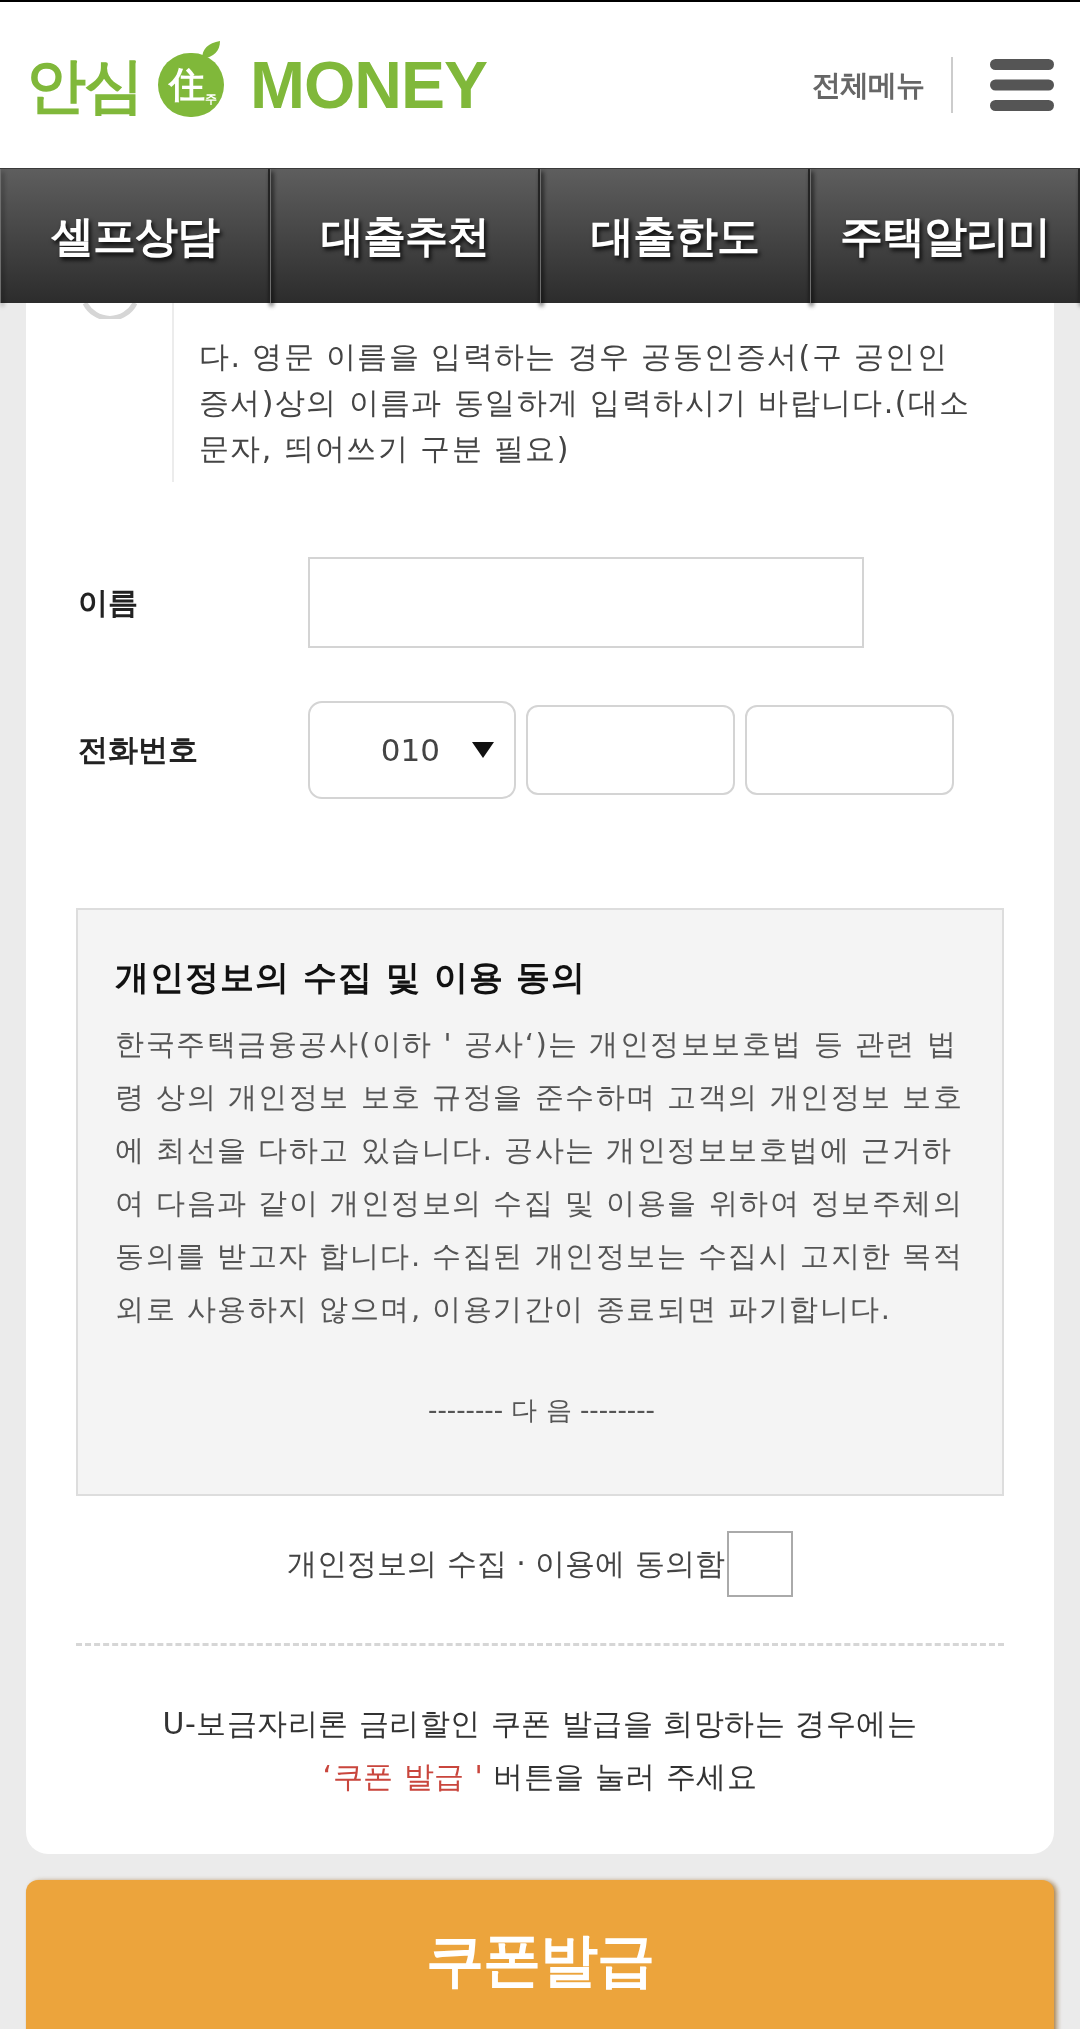 The height and width of the screenshot is (2029, 1080). What do you see at coordinates (187, 85) in the screenshot?
I see `emblem-character: 住` at bounding box center [187, 85].